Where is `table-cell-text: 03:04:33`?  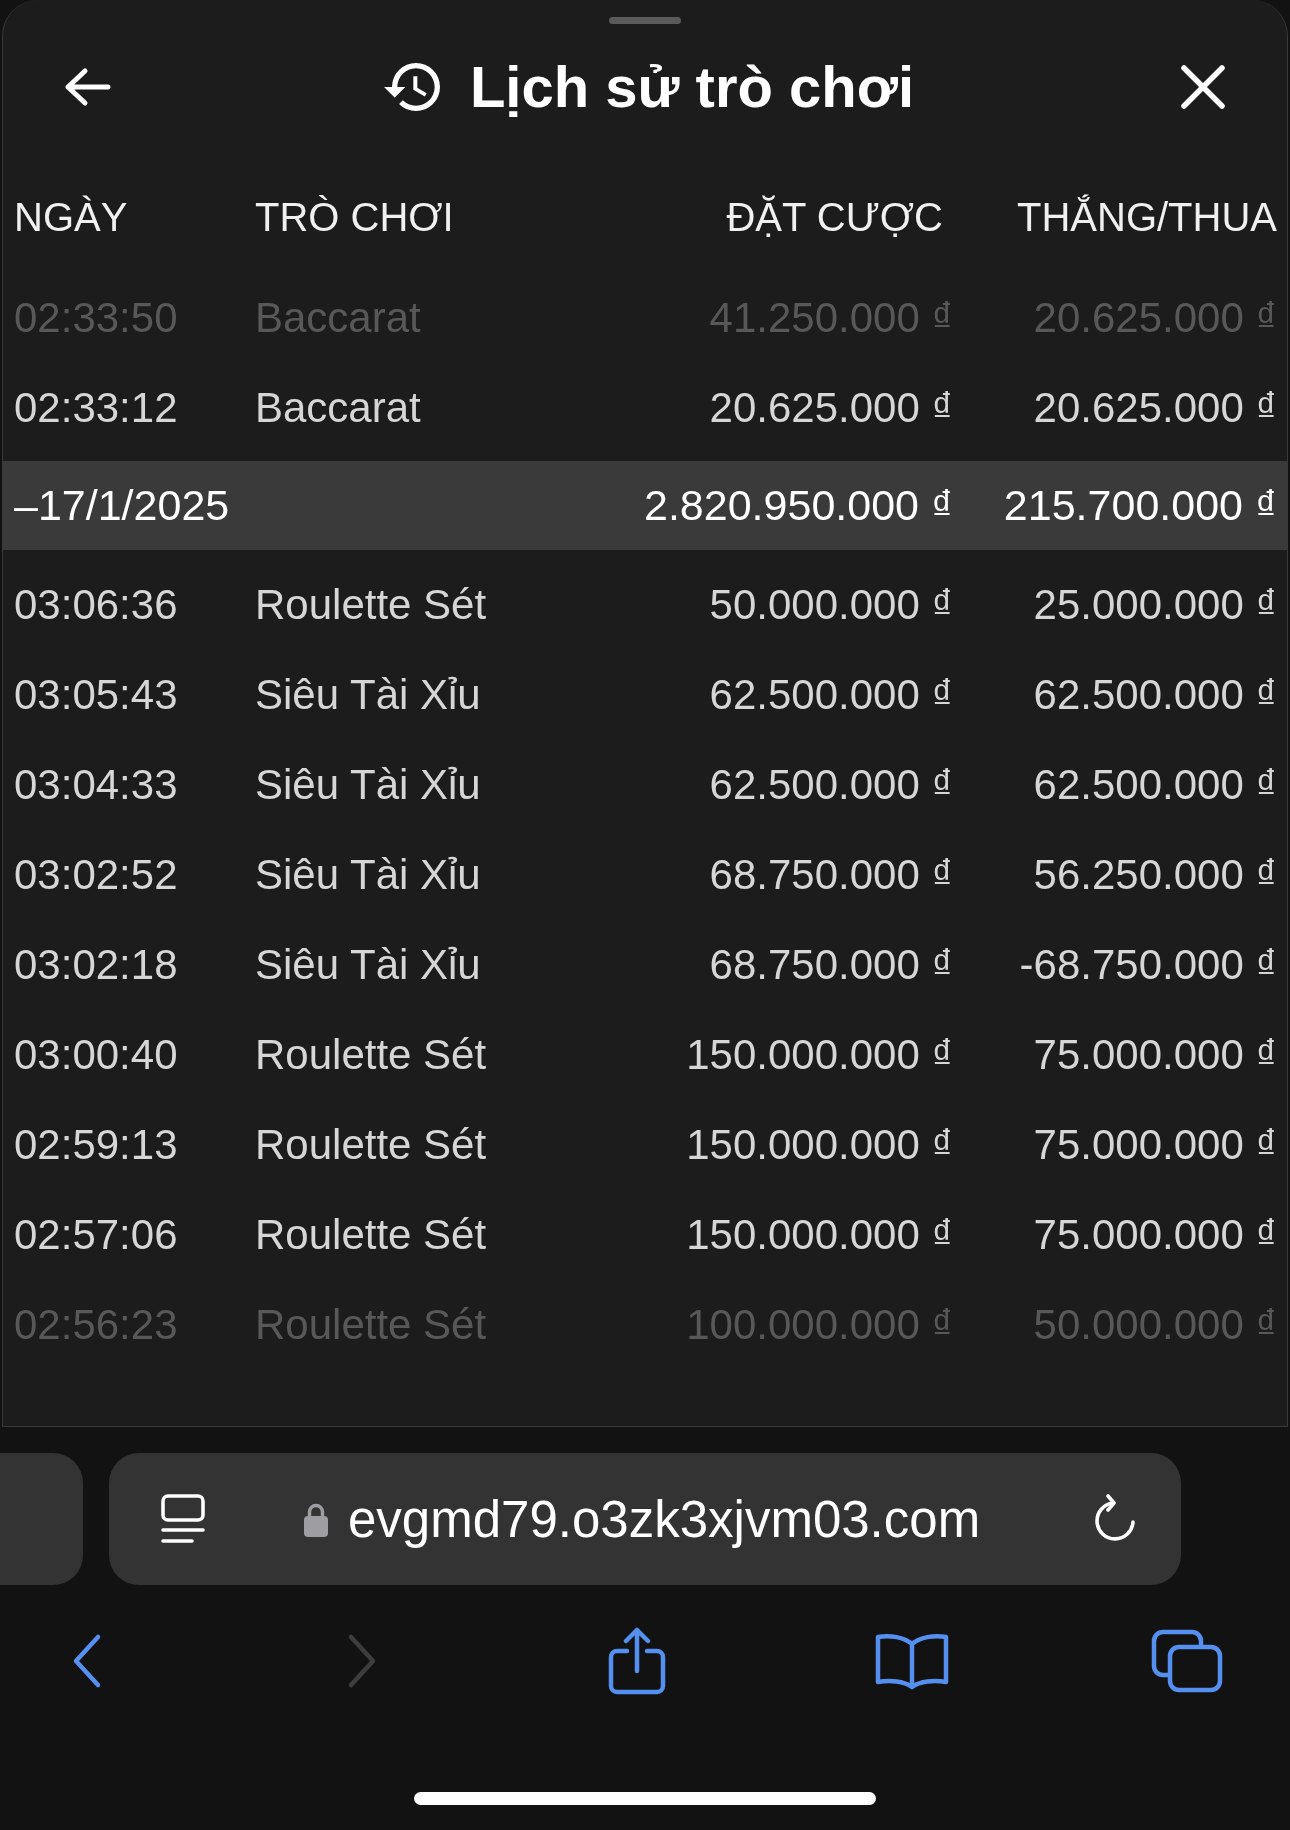 table-cell-text: 03:04:33 is located at coordinates (96, 785).